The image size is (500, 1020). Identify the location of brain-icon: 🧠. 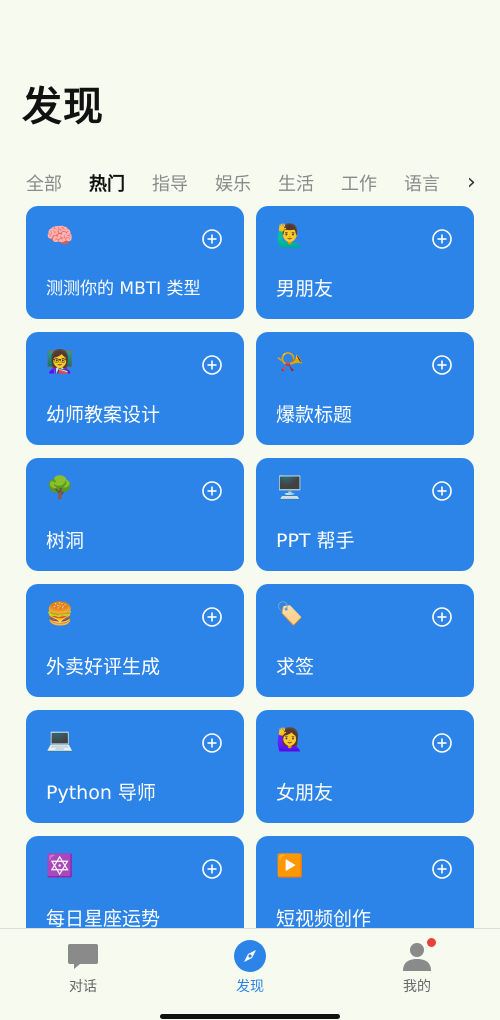
(60, 236).